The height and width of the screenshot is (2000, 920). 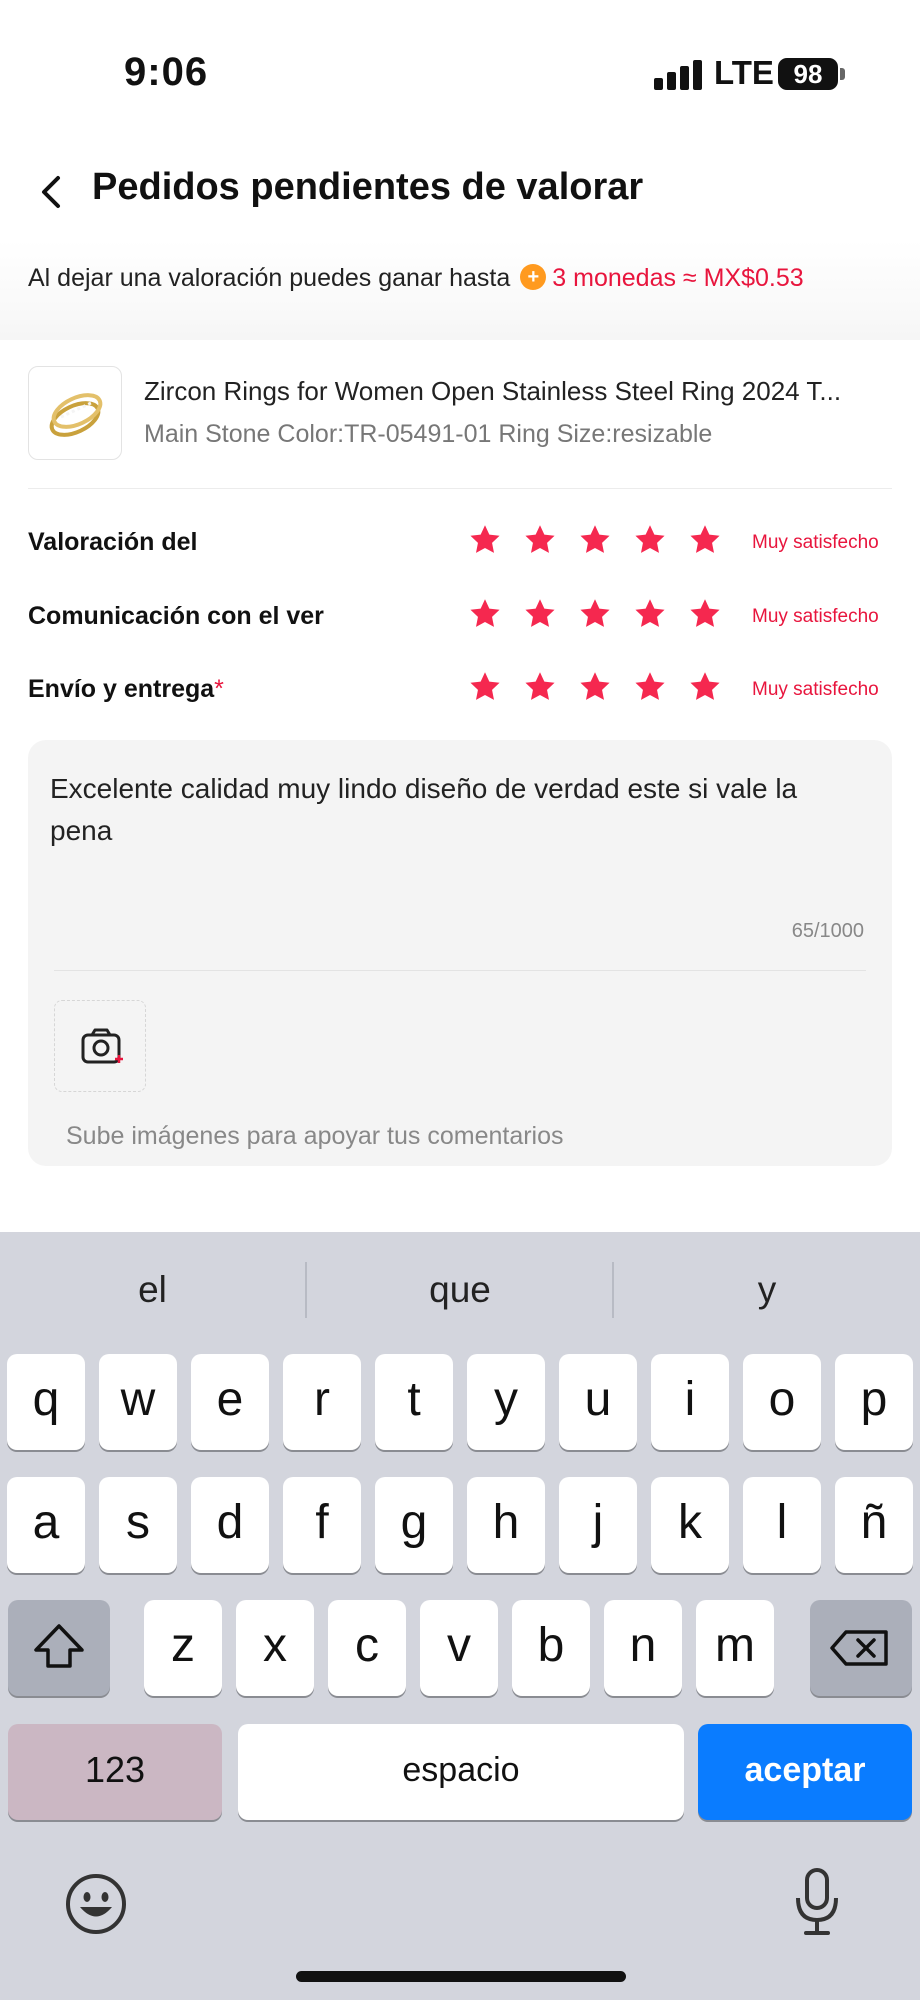 I want to click on key-v: v, so click(x=459, y=1648).